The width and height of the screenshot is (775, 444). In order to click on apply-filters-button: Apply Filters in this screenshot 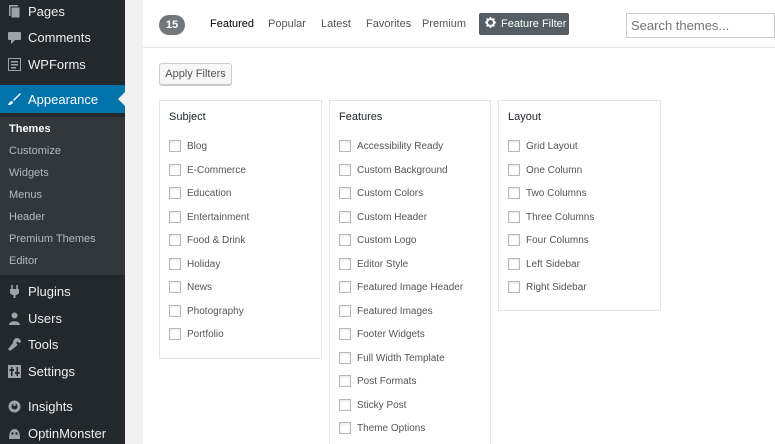, I will do `click(195, 74)`.